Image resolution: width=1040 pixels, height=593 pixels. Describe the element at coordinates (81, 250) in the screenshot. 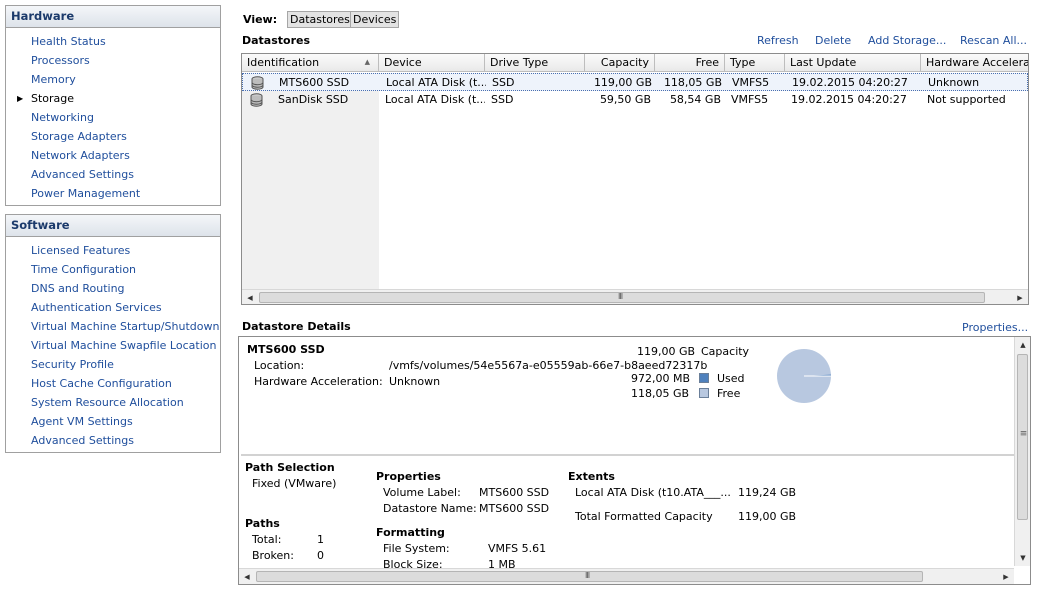

I see `nav-item-label: Licensed Features` at that location.